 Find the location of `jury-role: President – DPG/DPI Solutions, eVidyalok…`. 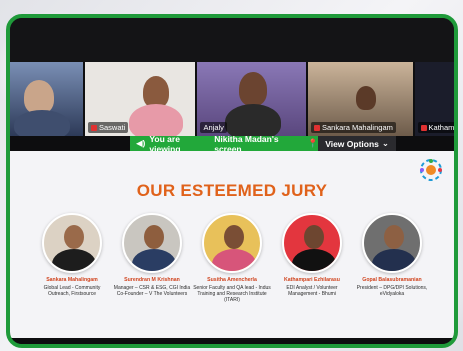

jury-role: President – DPG/DPI Solutions, eVidyalok… is located at coordinates (392, 290).